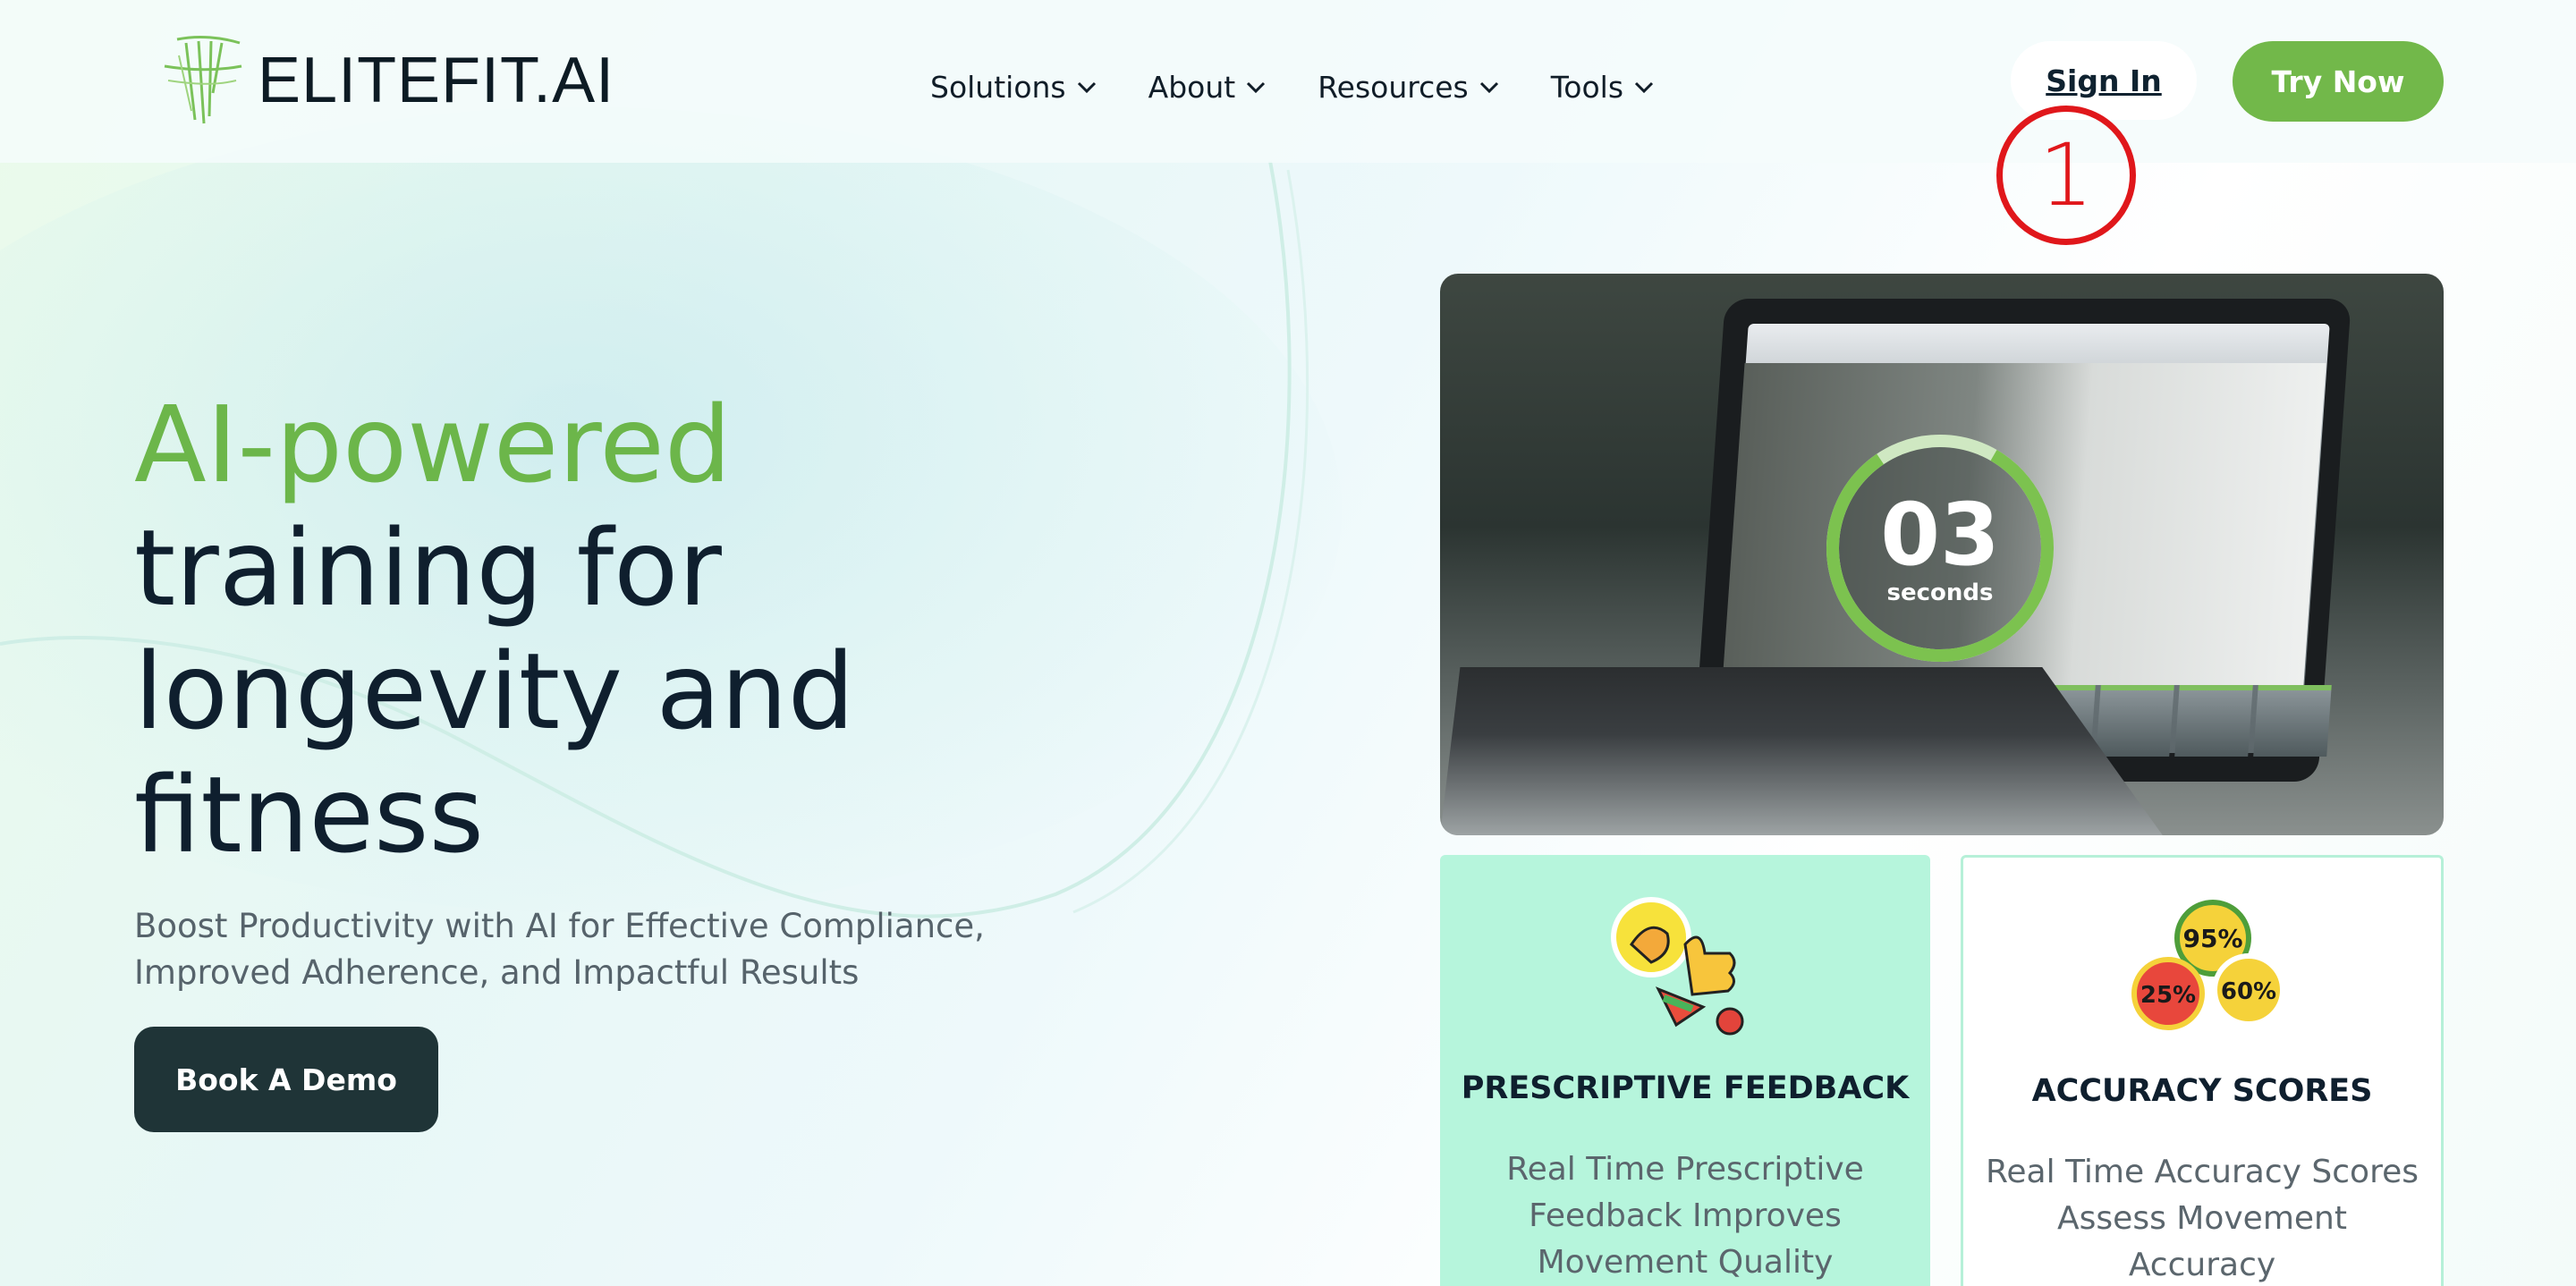  Describe the element at coordinates (1677, 966) in the screenshot. I see `thumbs-up-sticker-icon` at that location.